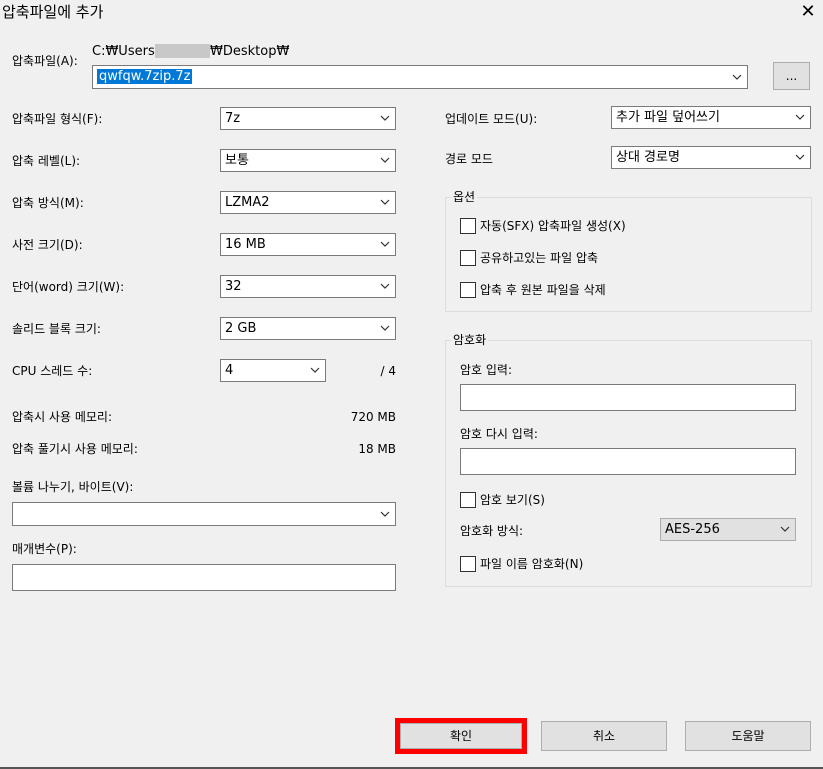 The image size is (823, 769). What do you see at coordinates (46, 161) in the screenshot?
I see `level-label: 압축 레벨(L):` at bounding box center [46, 161].